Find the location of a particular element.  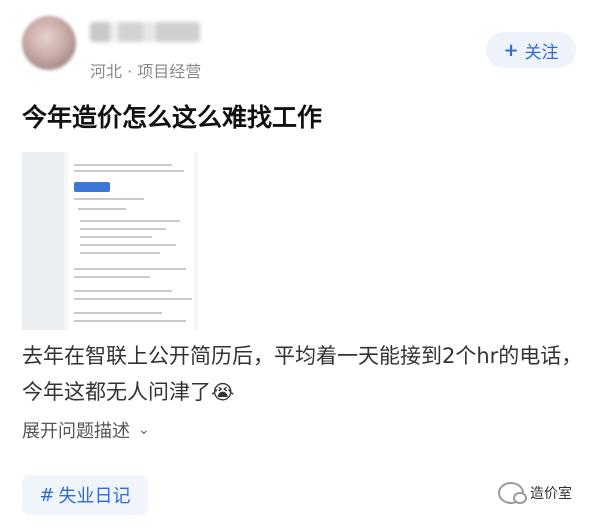

thumbnail-document is located at coordinates (131, 241).